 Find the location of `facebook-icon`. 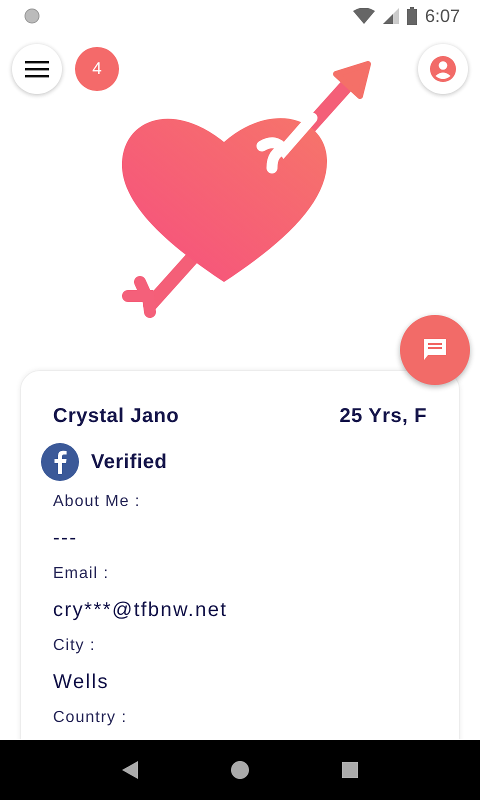

facebook-icon is located at coordinates (60, 462).